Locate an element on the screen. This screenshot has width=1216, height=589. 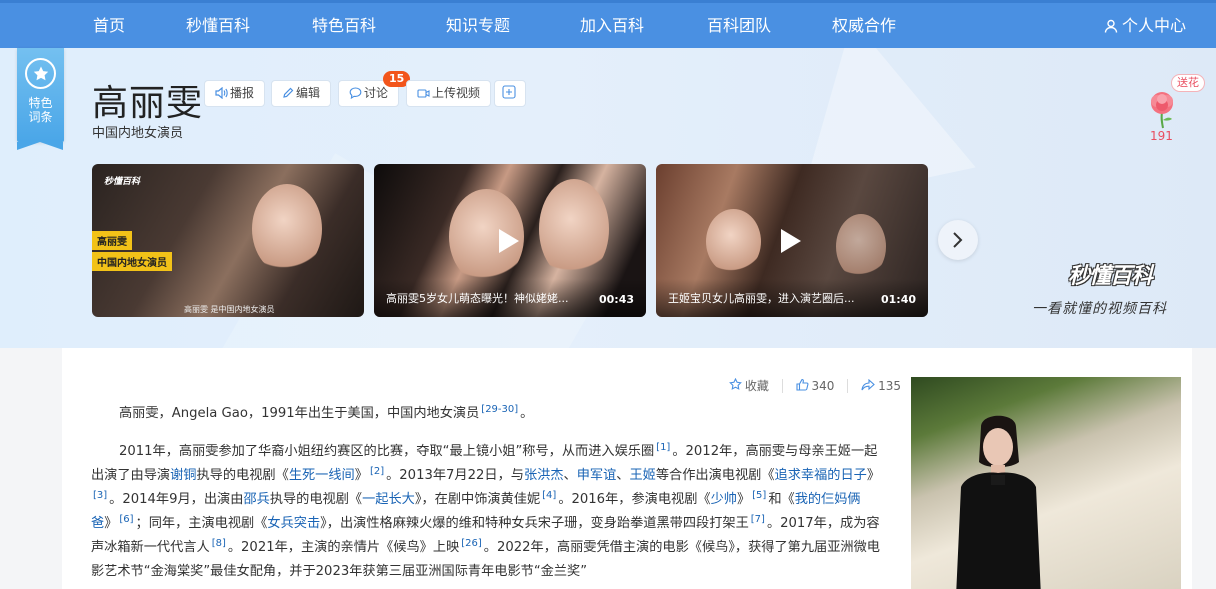
like-button: 340 is located at coordinates (815, 385).